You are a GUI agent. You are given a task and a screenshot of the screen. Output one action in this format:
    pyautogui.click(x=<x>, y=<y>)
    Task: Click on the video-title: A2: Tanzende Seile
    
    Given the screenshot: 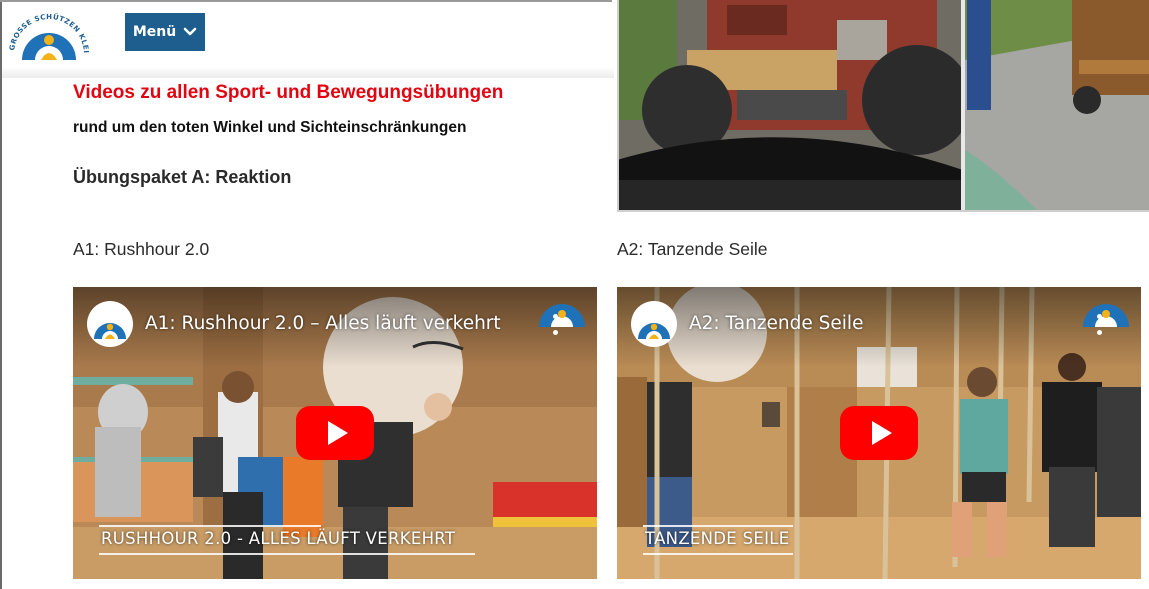 What is the action you would take?
    pyautogui.click(x=776, y=323)
    